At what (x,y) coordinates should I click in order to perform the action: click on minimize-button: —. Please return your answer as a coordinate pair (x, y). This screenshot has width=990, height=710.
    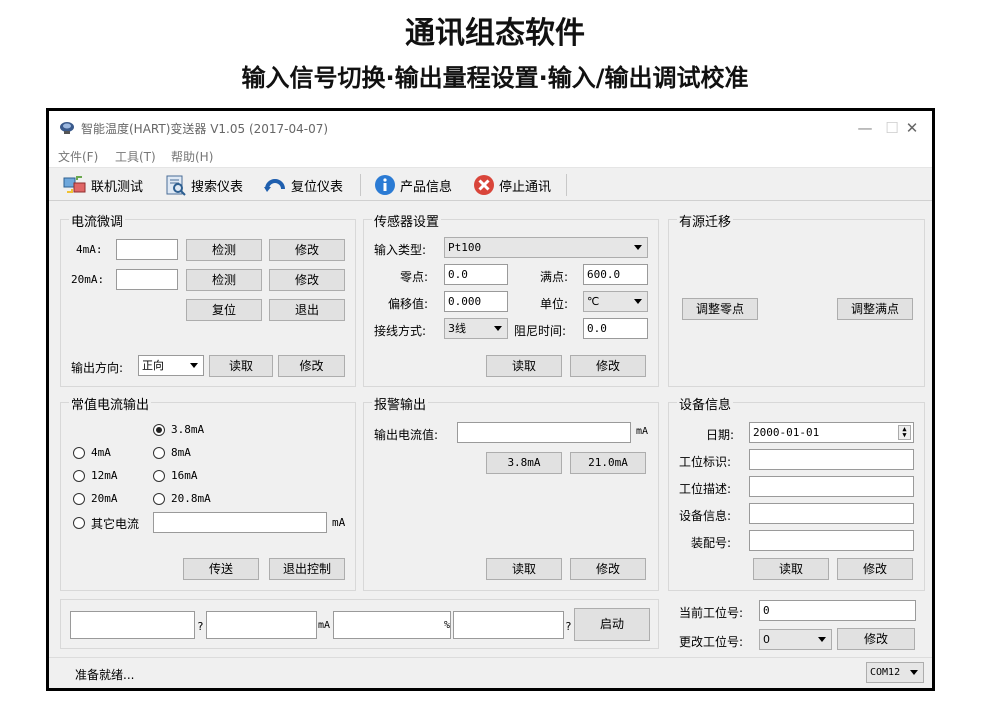
    Looking at the image, I should click on (865, 128).